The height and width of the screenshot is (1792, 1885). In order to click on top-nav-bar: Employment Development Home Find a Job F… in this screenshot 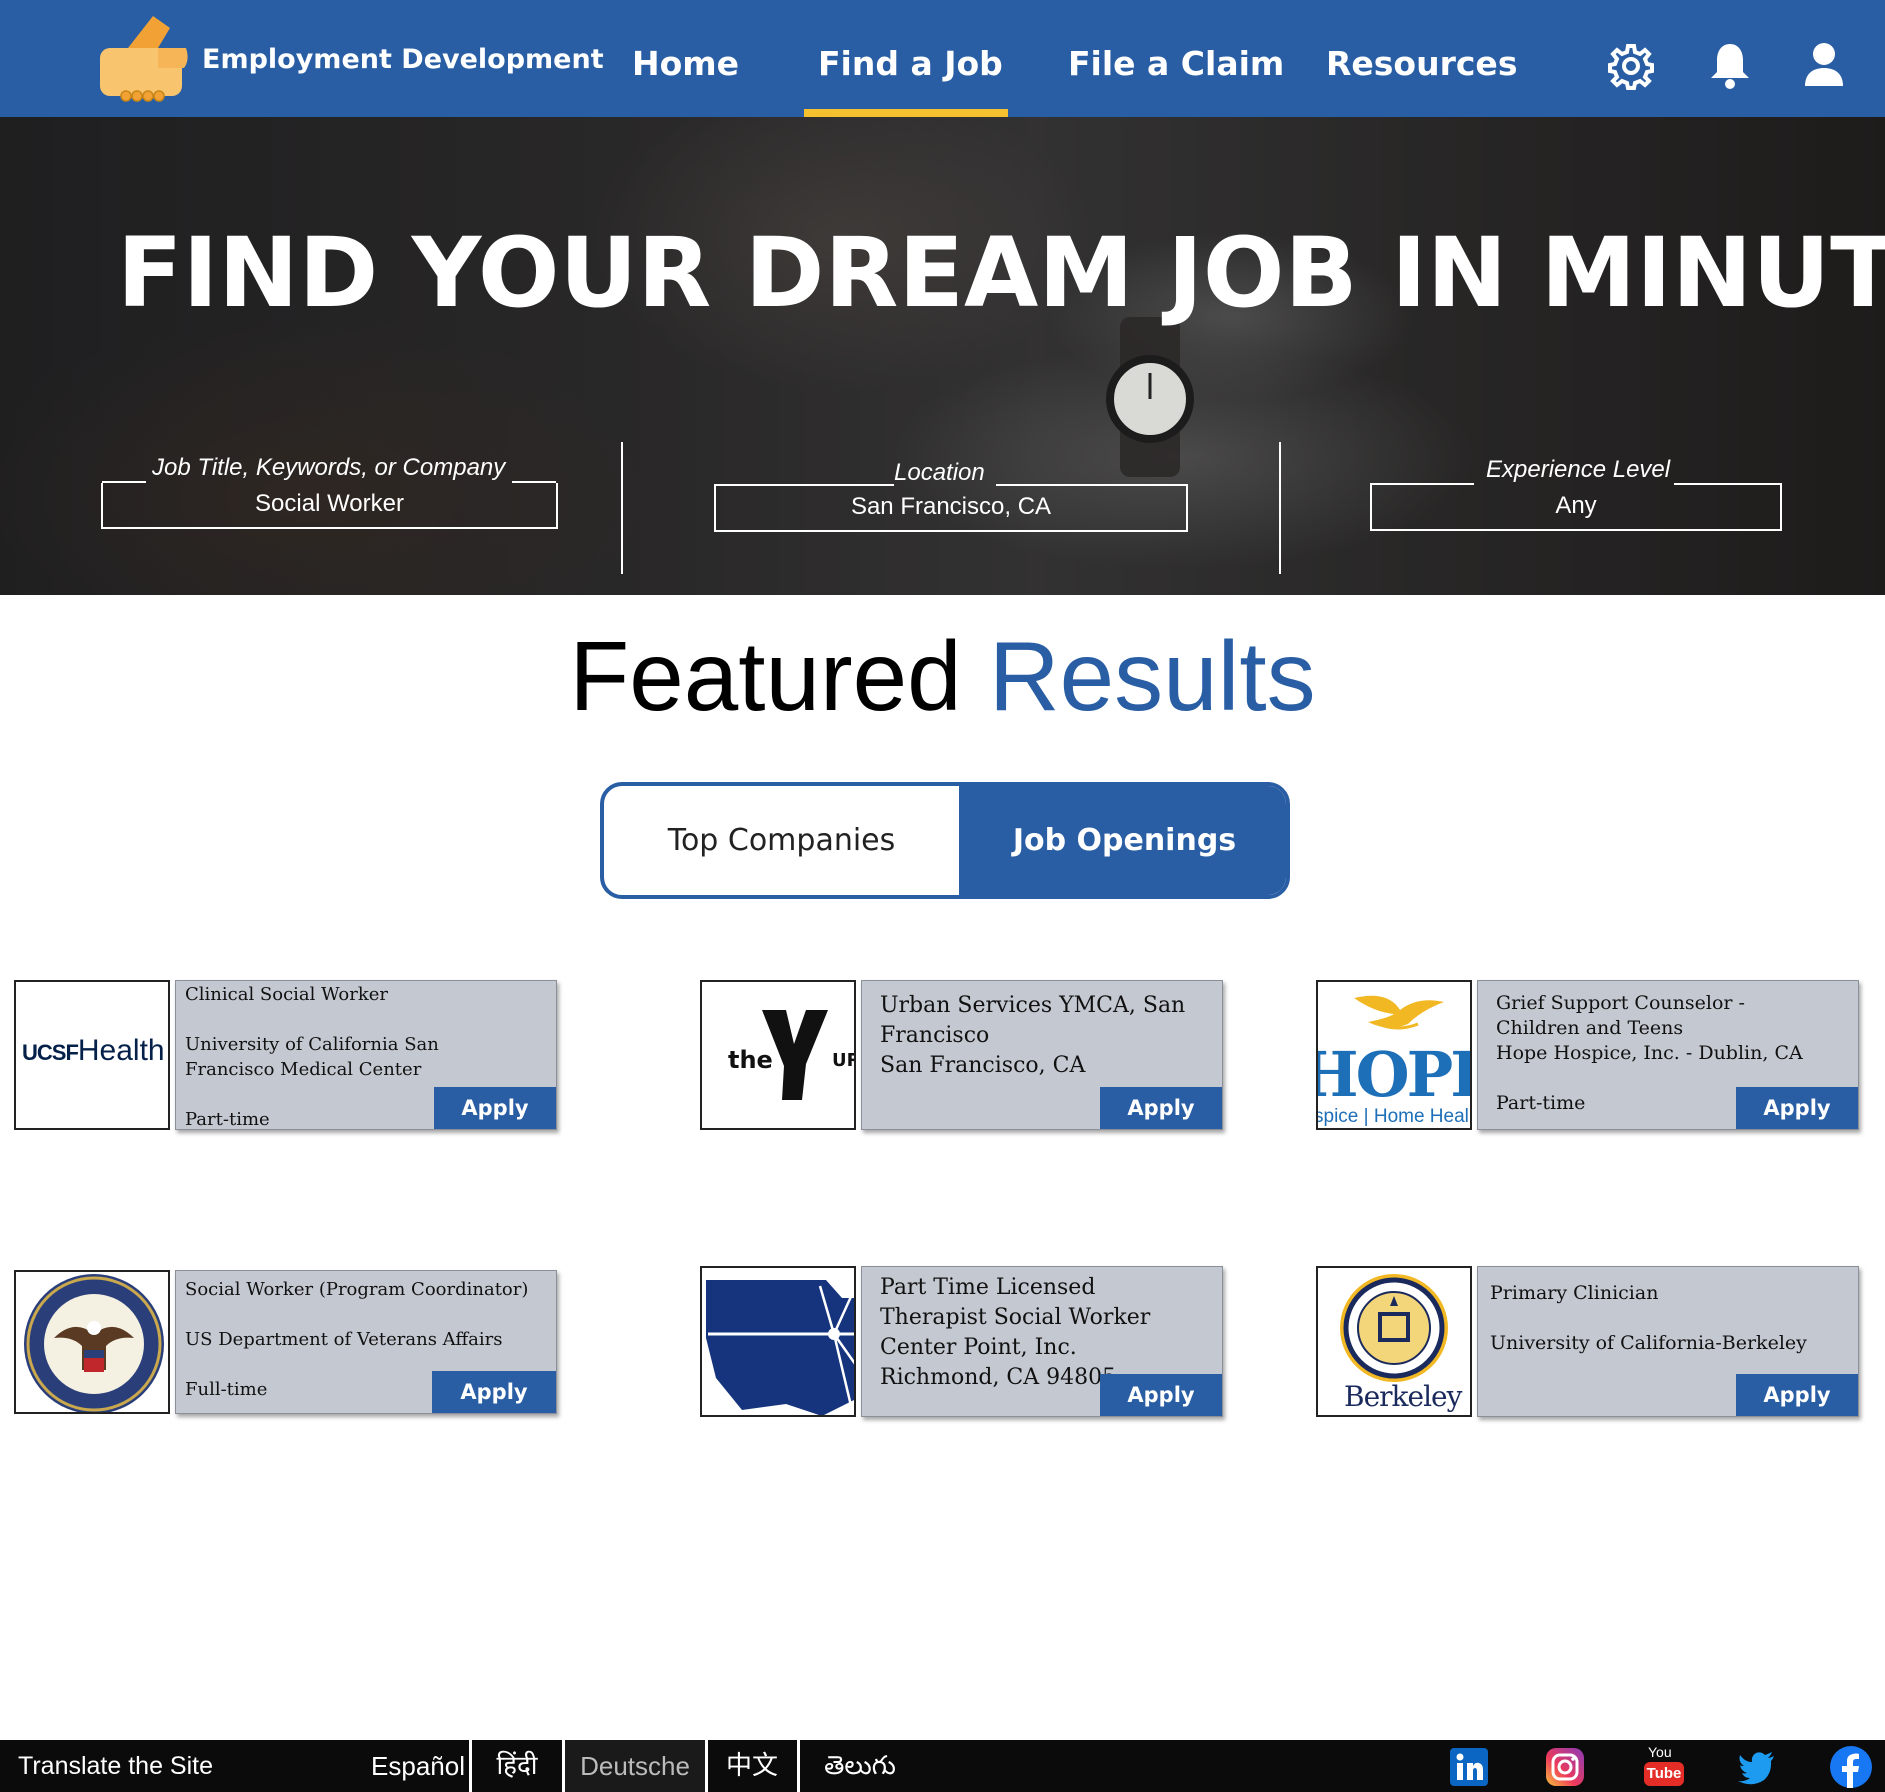, I will do `click(942, 58)`.